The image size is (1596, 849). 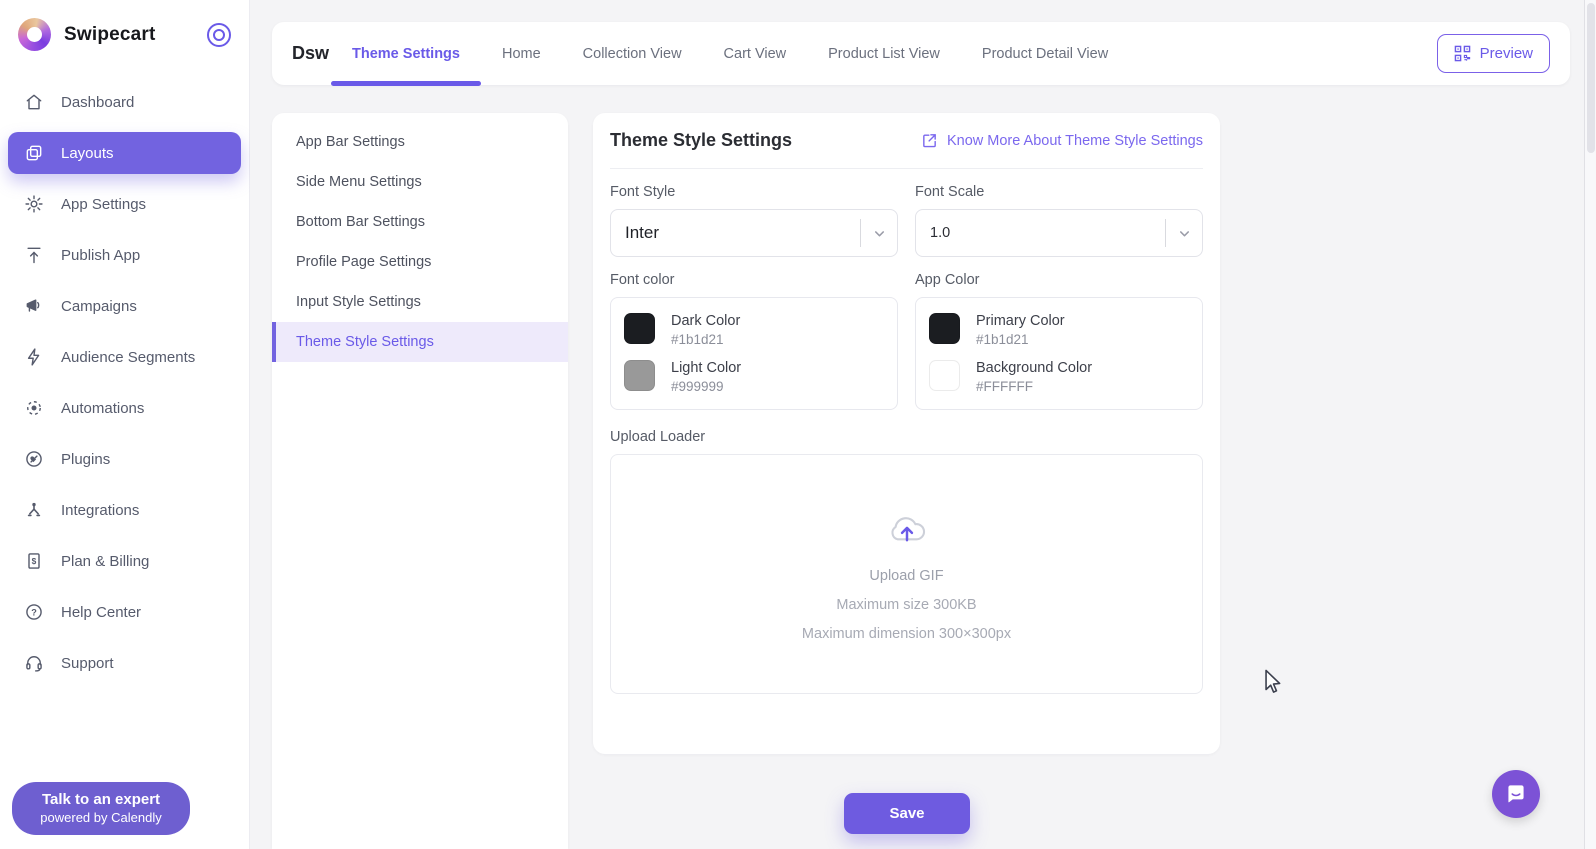 I want to click on gear-icon, so click(x=34, y=204).